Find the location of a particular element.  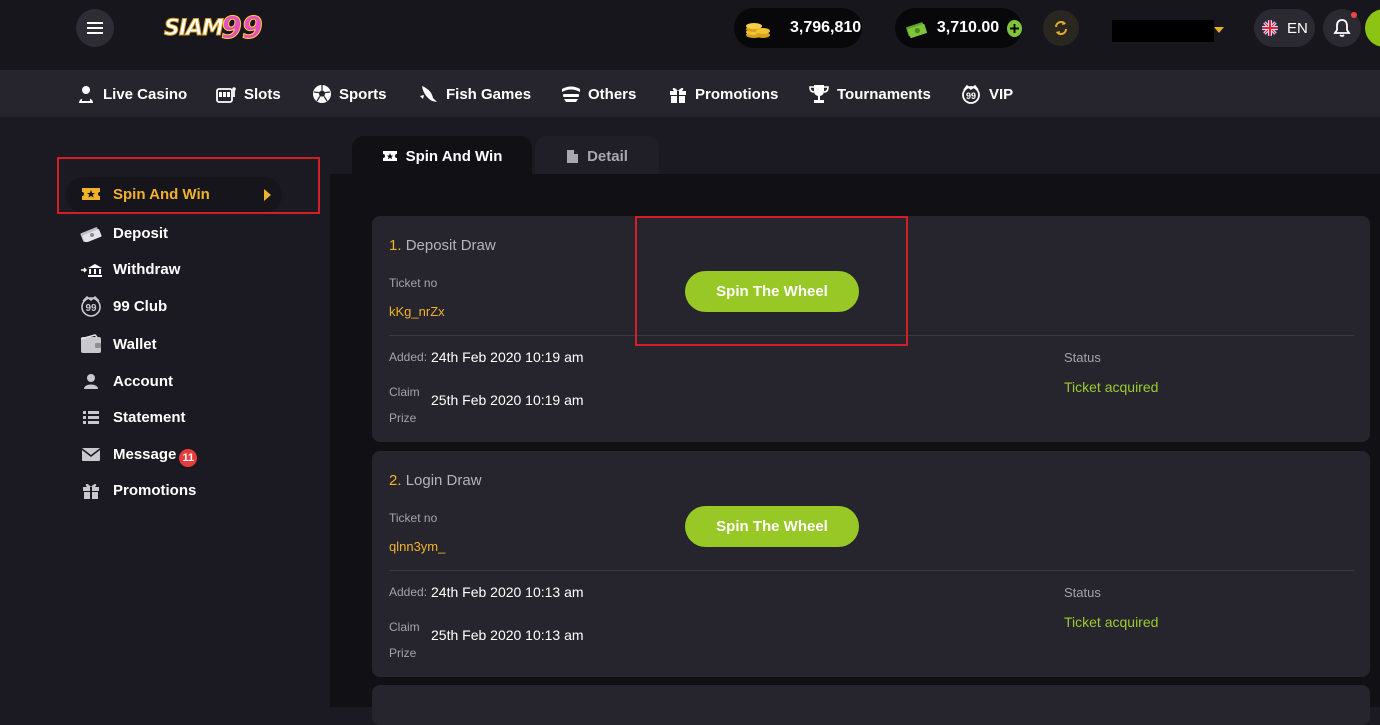

notification-dot is located at coordinates (1354, 15).